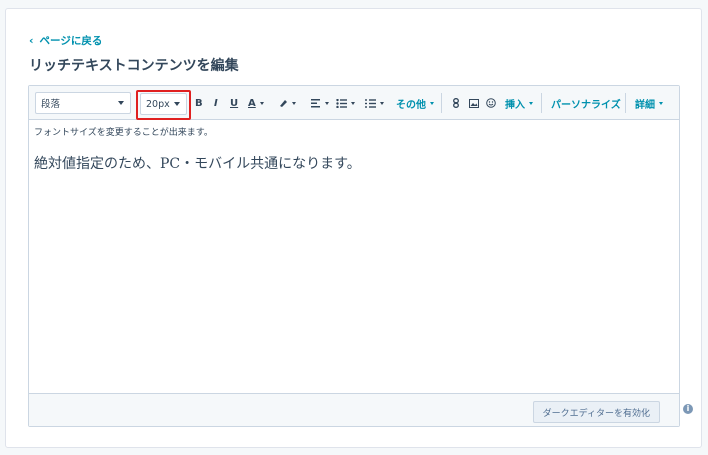 Image resolution: width=708 pixels, height=455 pixels. I want to click on more-menu: その他, so click(415, 103).